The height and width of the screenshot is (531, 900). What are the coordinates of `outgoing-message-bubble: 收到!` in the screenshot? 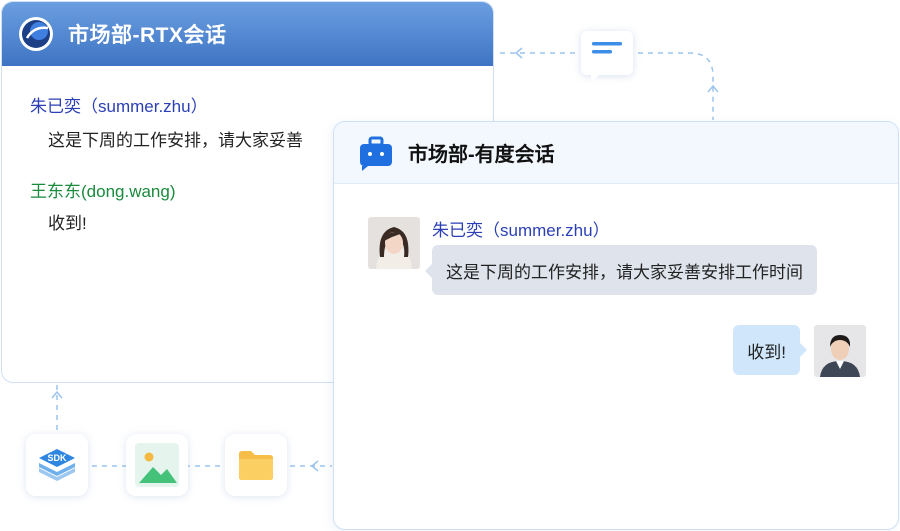 It's located at (770, 350).